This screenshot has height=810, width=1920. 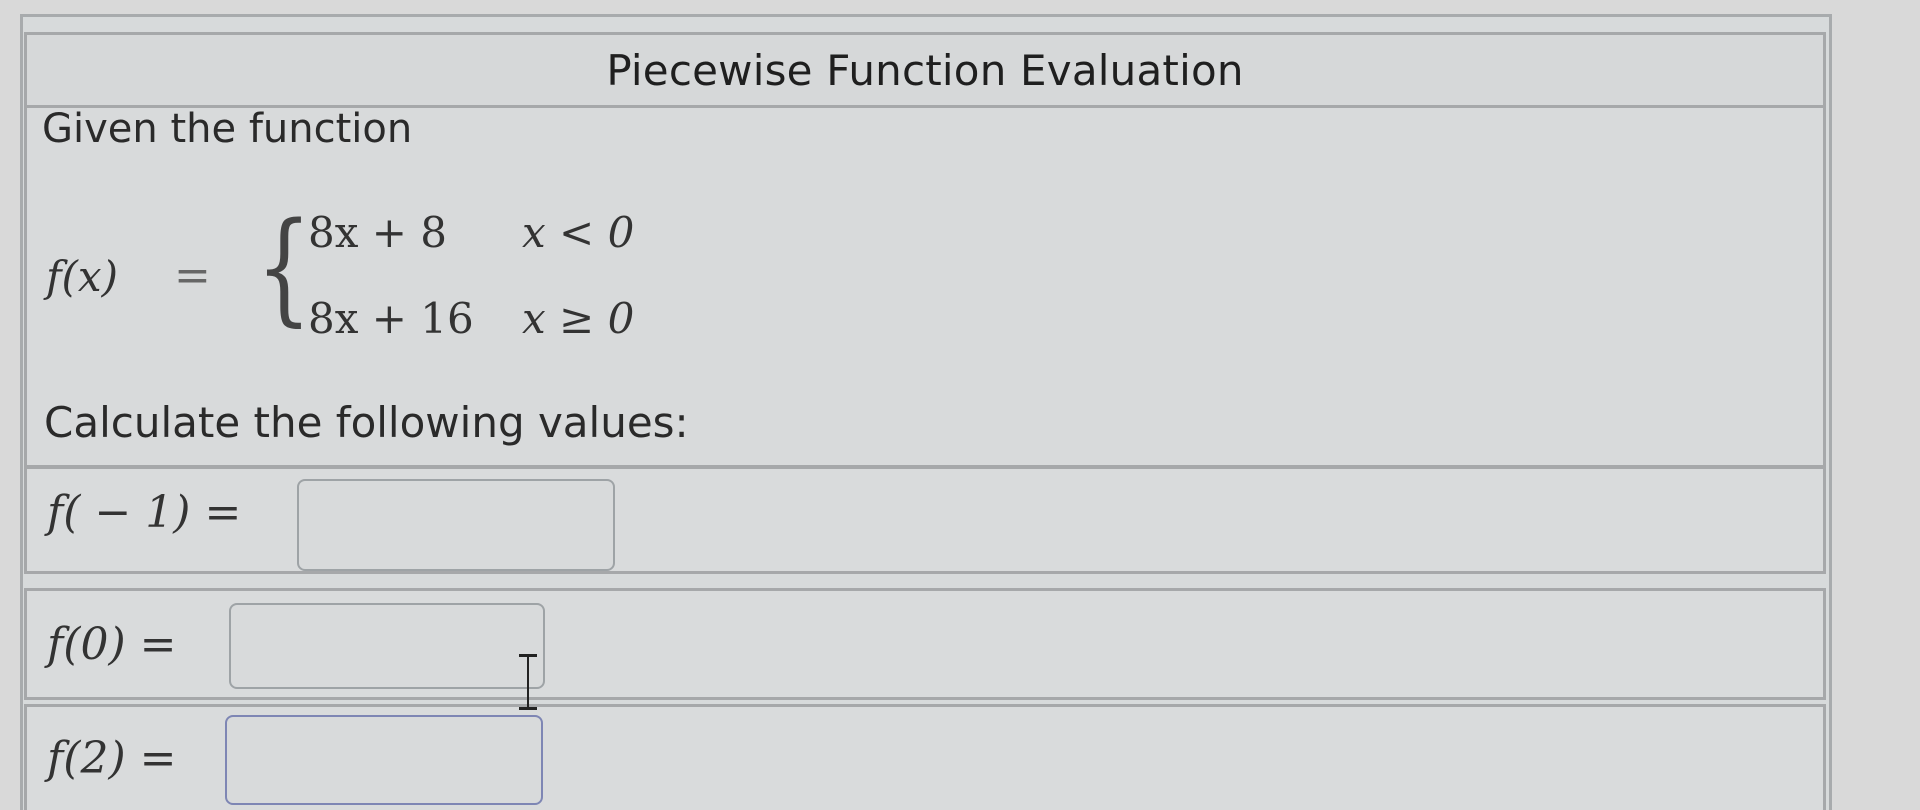 What do you see at coordinates (112, 644) in the screenshot?
I see `answer-label-f-0: f(0) =` at bounding box center [112, 644].